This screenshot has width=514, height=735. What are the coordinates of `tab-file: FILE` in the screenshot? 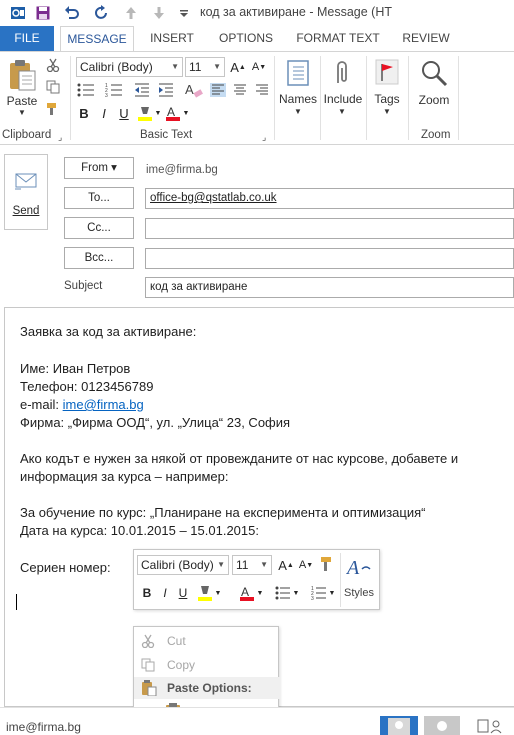 It's located at (27, 38).